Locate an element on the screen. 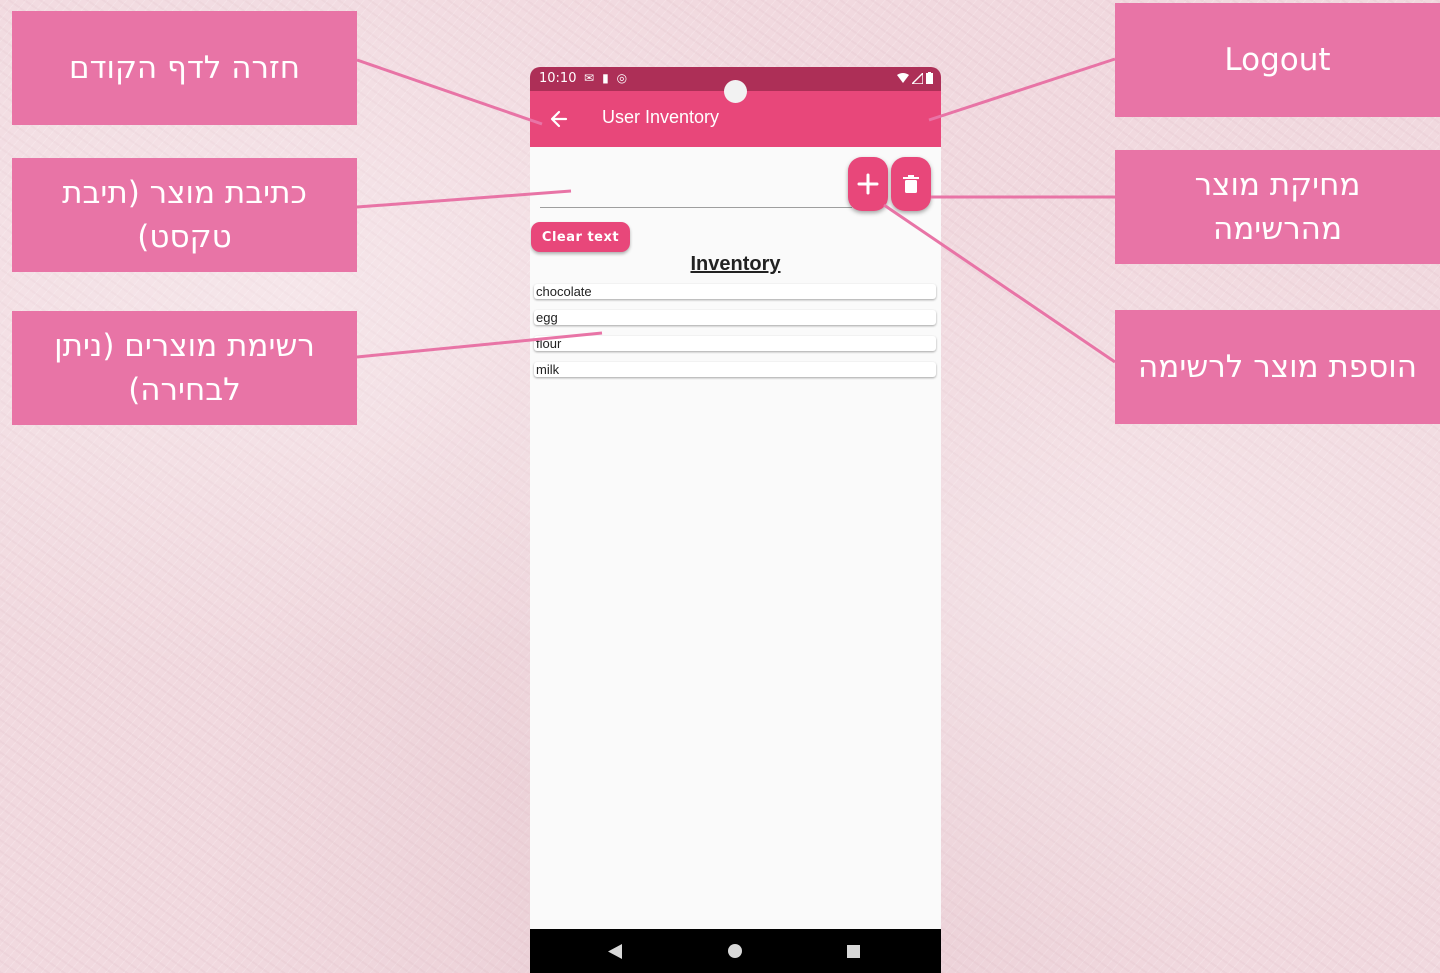  camera-cutout is located at coordinates (735, 91).